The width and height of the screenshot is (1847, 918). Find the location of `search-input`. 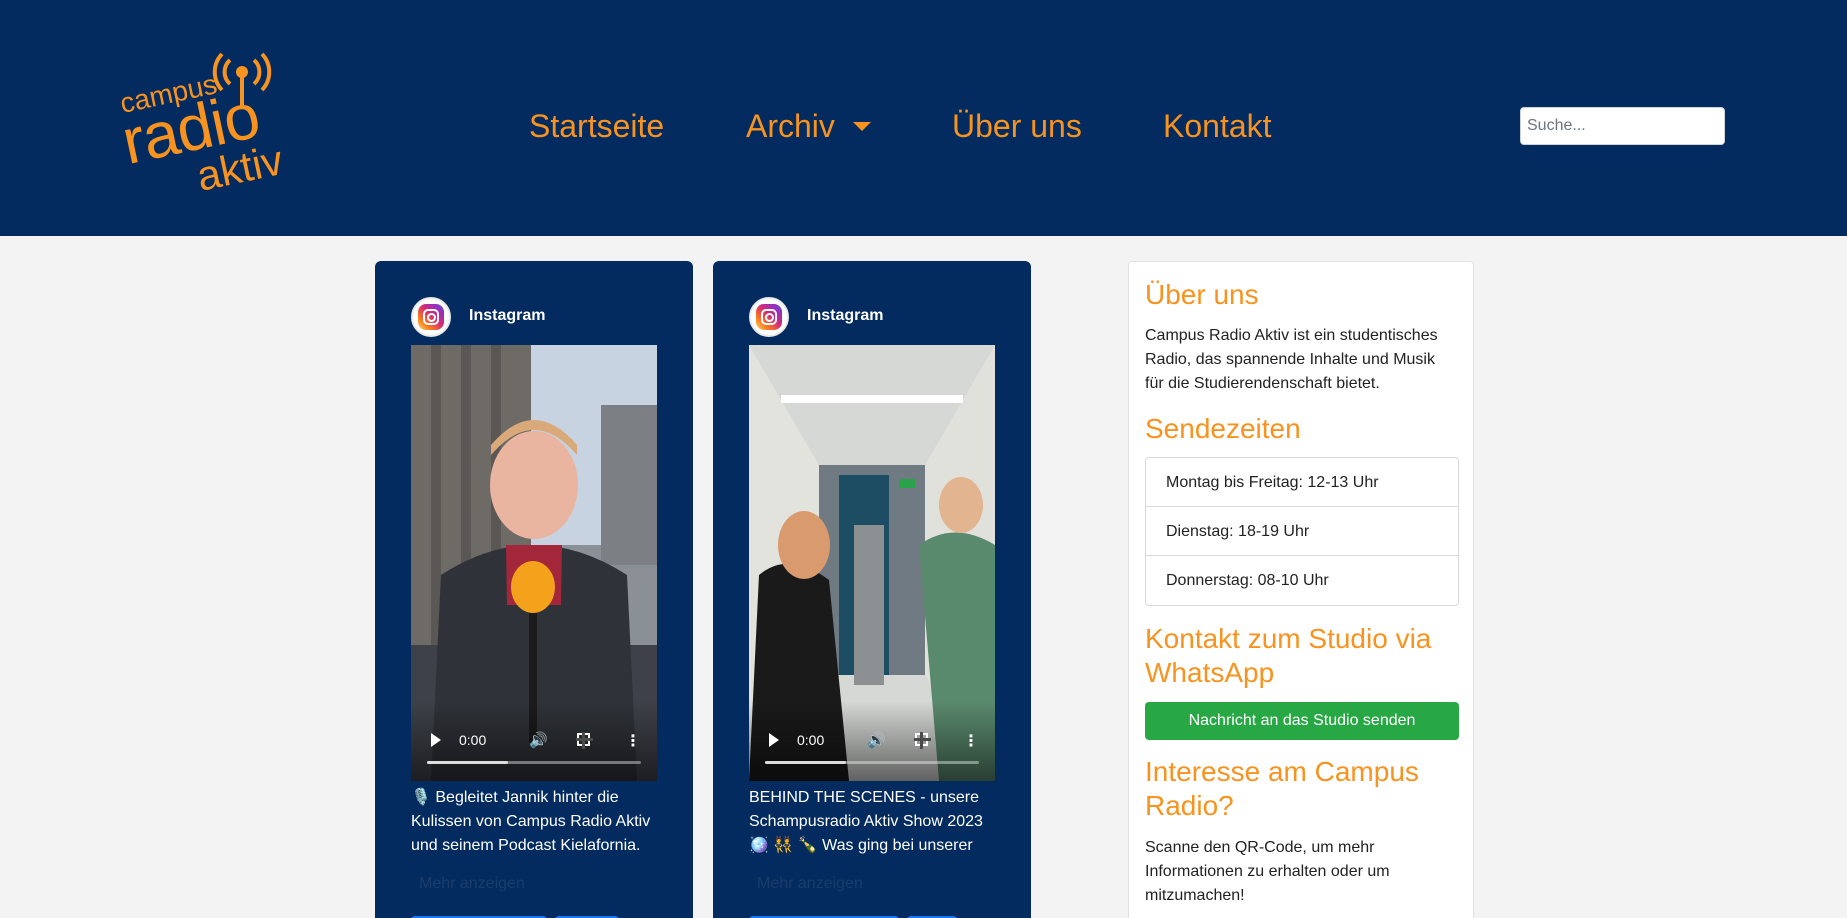

search-input is located at coordinates (1622, 126).